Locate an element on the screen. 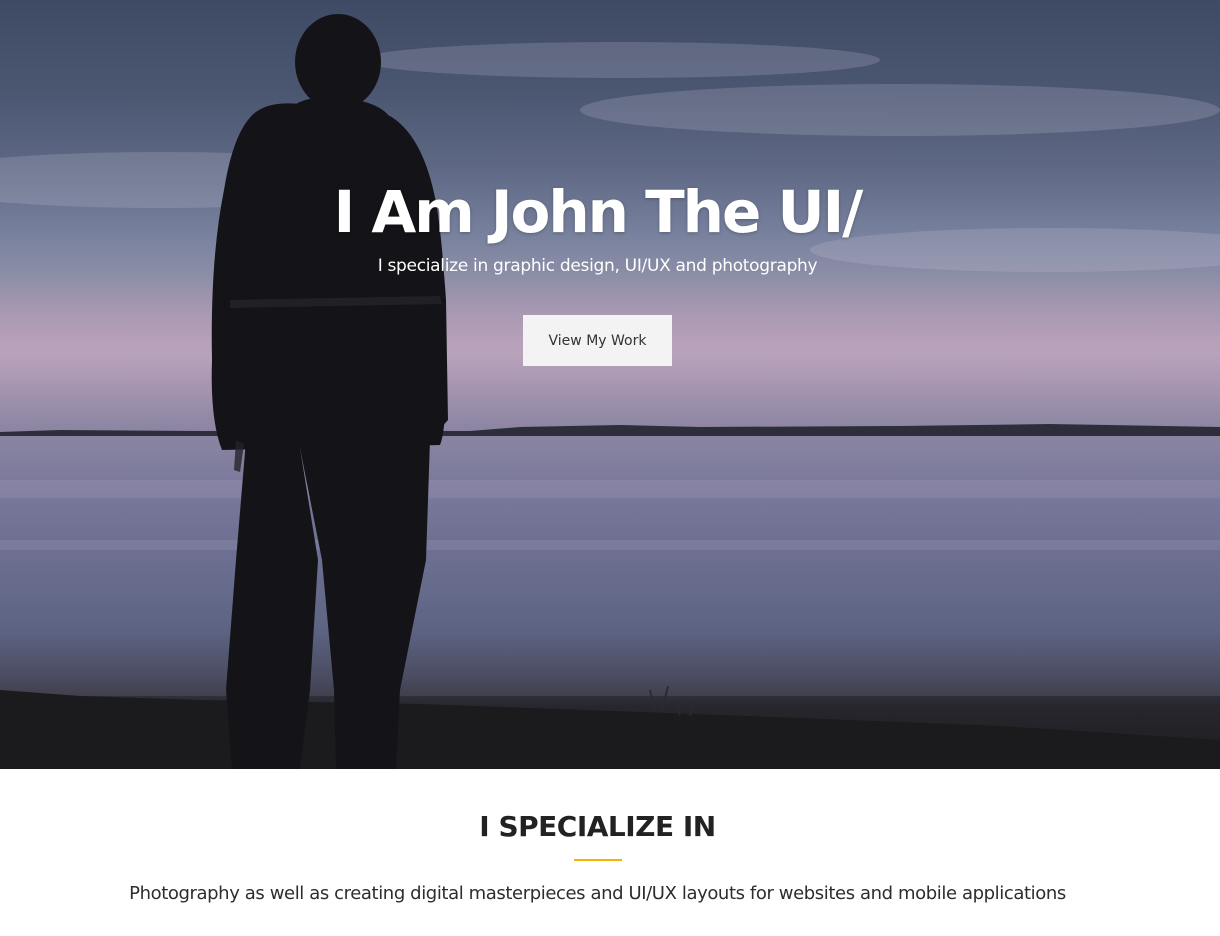 The height and width of the screenshot is (936, 1220). hero-title: I Am John The UI/ is located at coordinates (598, 212).